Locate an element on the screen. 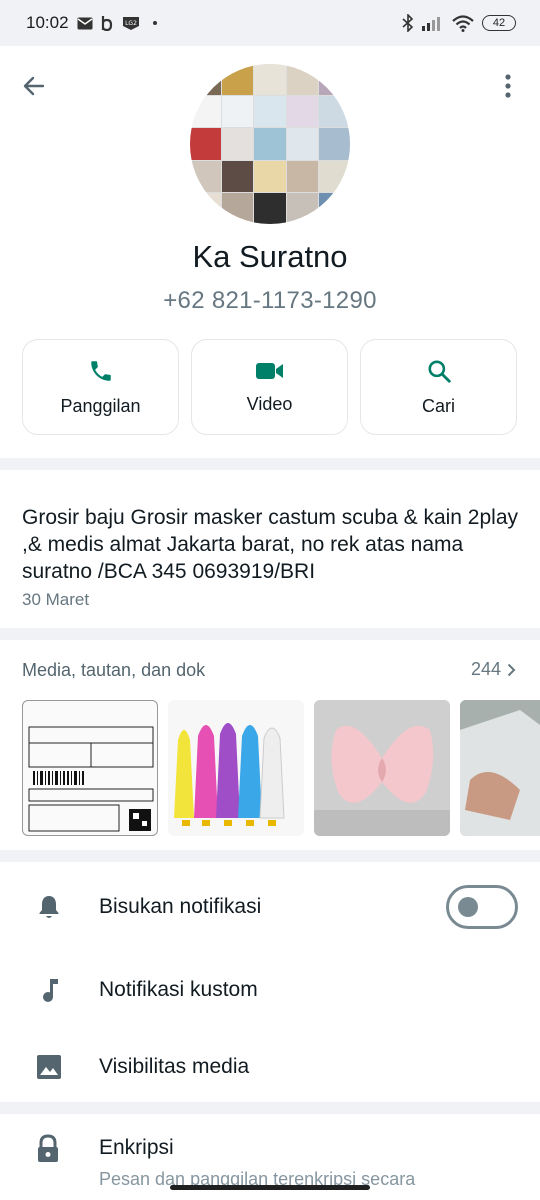  media-visibility-row: Visibilitas media is located at coordinates (270, 1067).